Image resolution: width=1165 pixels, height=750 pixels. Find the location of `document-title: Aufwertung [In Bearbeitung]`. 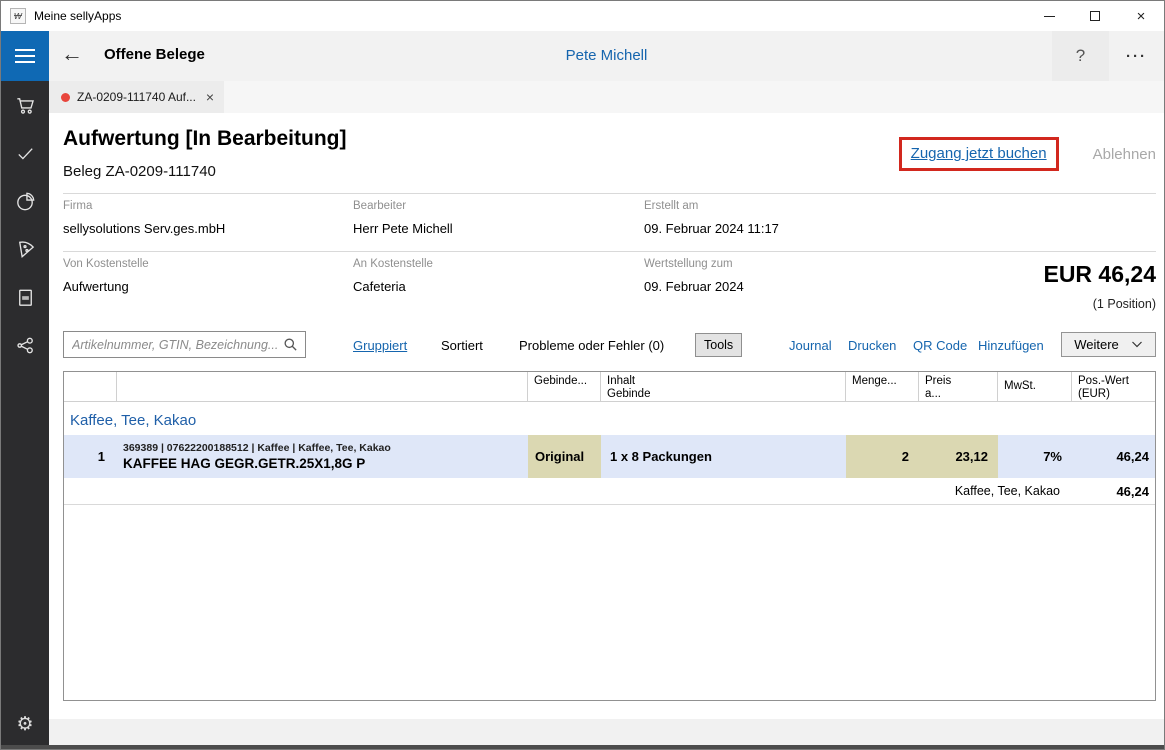

document-title: Aufwertung [In Bearbeitung] is located at coordinates (205, 138).